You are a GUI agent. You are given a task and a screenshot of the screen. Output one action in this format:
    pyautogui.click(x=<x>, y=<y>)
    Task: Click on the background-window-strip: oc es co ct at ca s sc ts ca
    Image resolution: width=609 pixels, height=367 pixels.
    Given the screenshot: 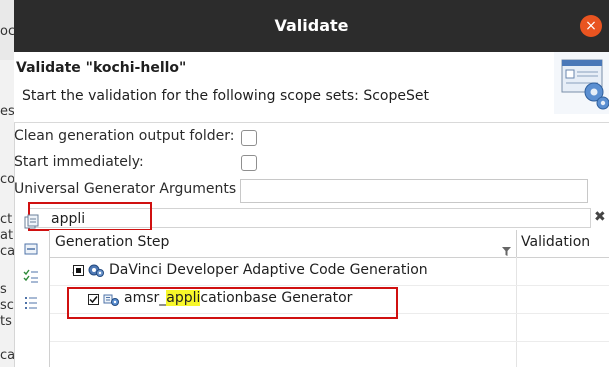 What is the action you would take?
    pyautogui.click(x=7, y=183)
    